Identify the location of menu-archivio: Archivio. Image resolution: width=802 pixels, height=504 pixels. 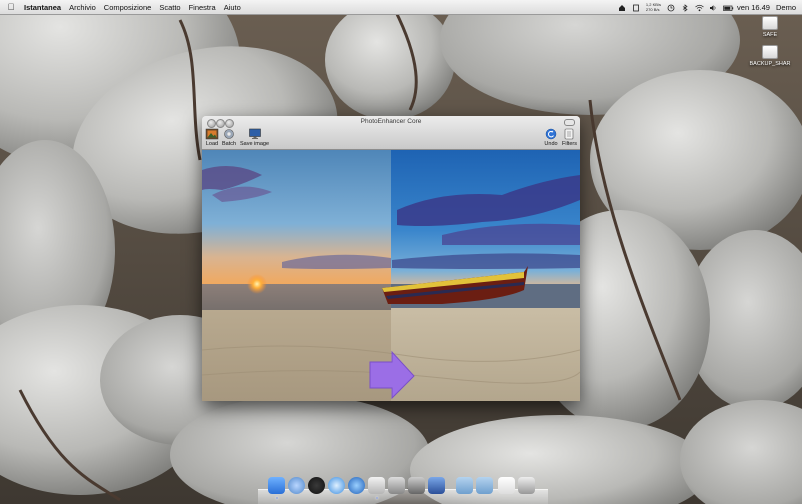
(82, 7).